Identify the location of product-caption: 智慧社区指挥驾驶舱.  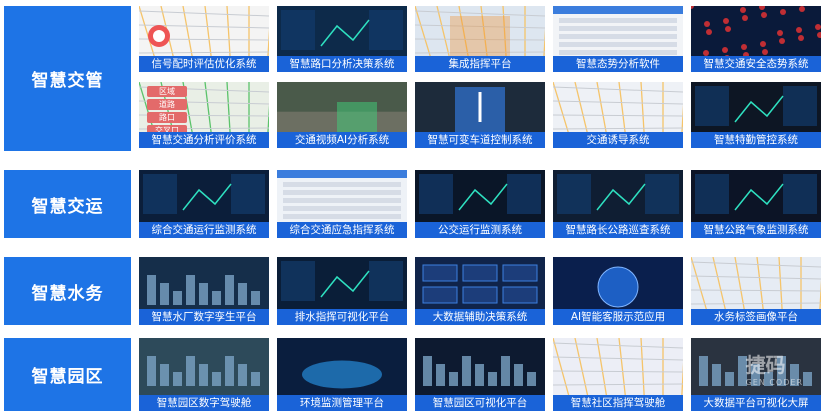
(618, 403).